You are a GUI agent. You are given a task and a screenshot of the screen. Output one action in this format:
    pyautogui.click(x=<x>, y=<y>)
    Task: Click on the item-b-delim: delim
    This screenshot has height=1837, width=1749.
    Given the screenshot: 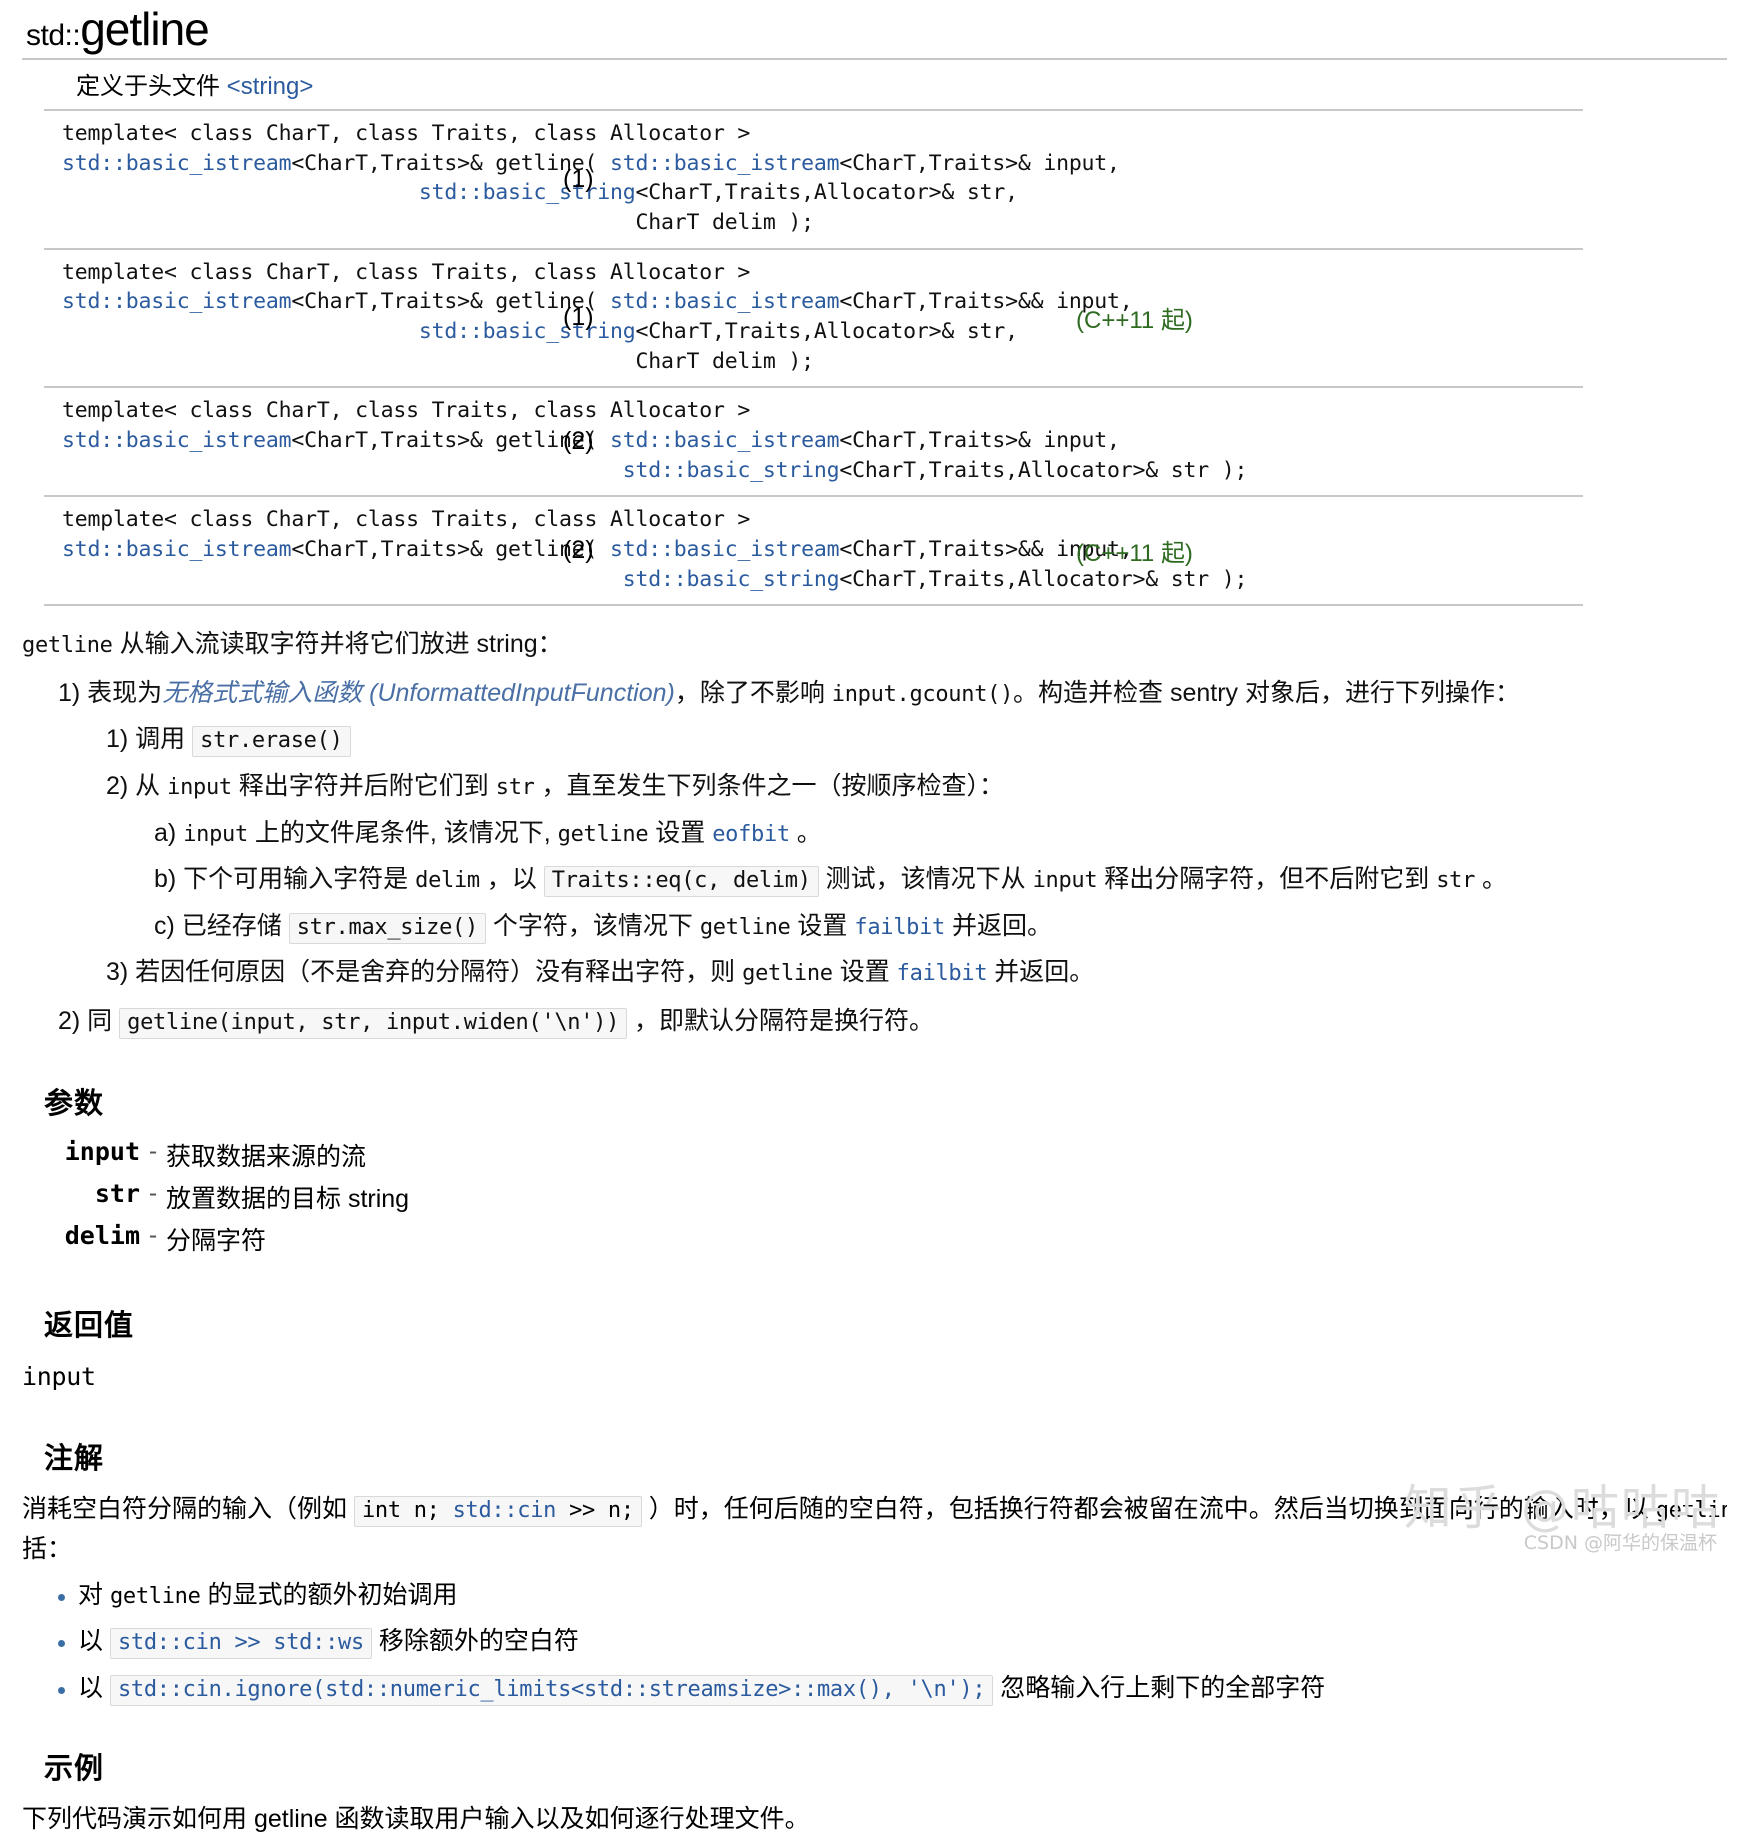 What is the action you would take?
    pyautogui.click(x=447, y=881)
    